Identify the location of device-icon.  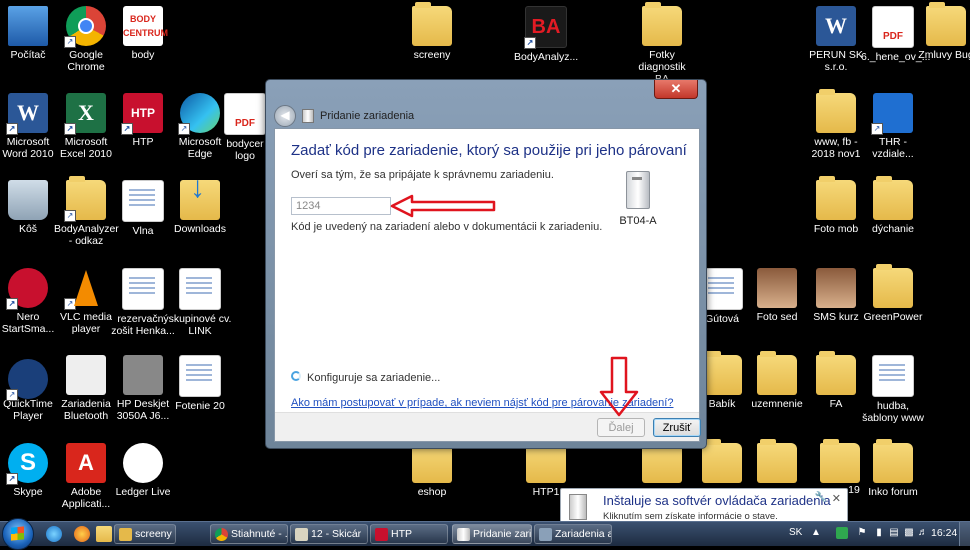
(463, 534).